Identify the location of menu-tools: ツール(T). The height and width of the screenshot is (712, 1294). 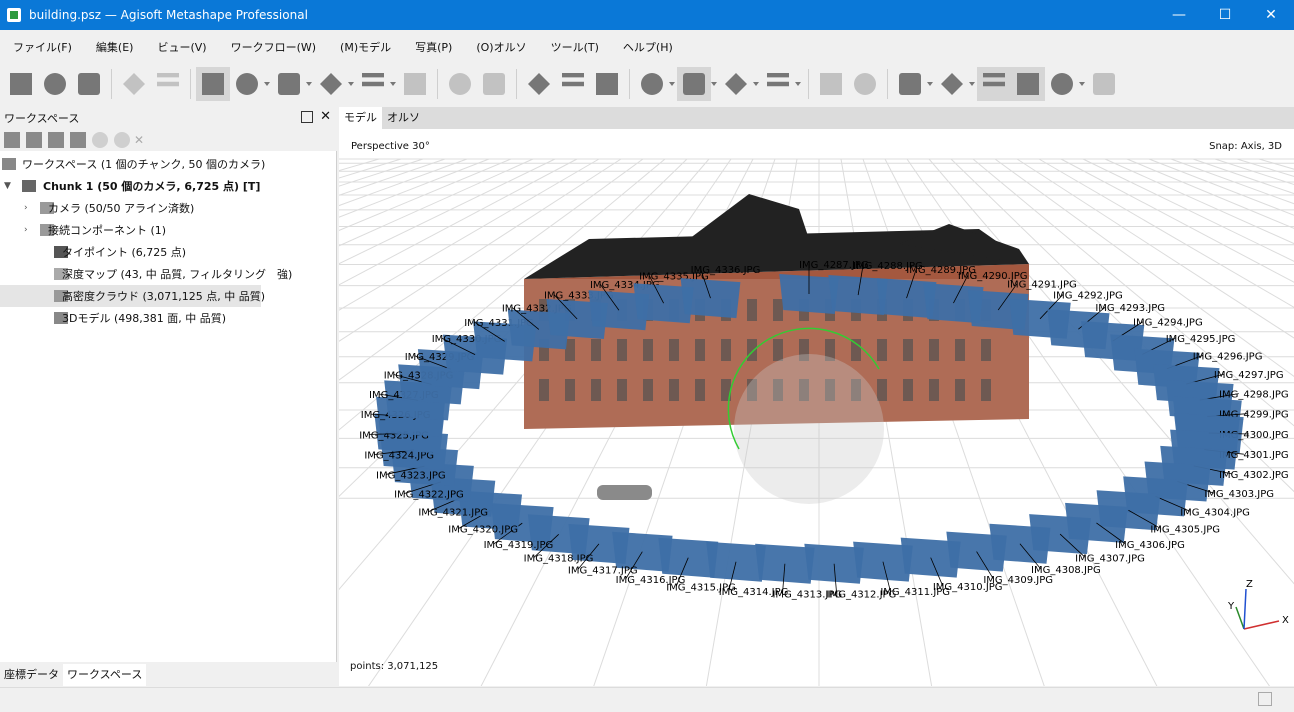
(574, 47).